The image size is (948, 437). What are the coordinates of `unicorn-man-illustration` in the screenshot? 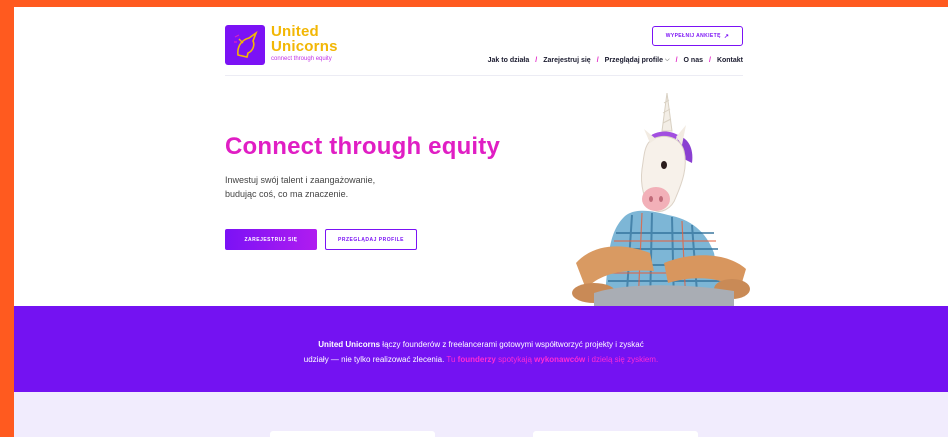 It's located at (661, 199).